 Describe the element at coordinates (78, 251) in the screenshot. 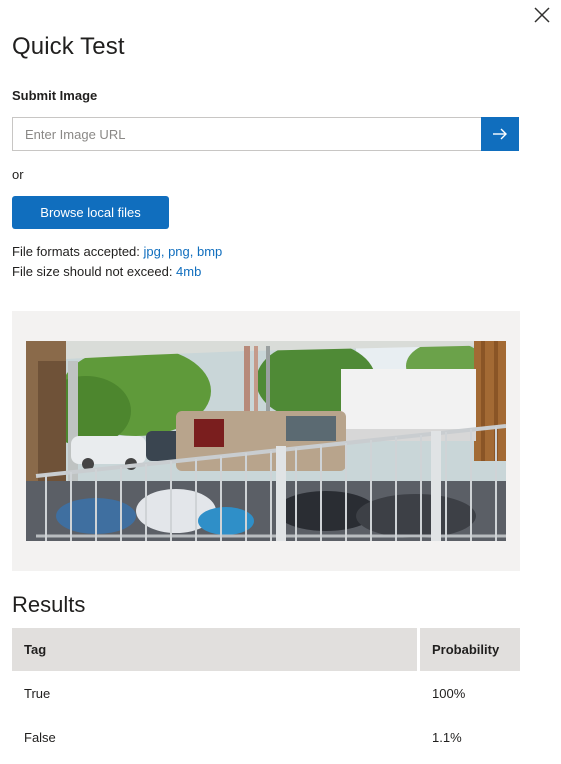

I see `file-formats-label: File formats accepted:` at that location.